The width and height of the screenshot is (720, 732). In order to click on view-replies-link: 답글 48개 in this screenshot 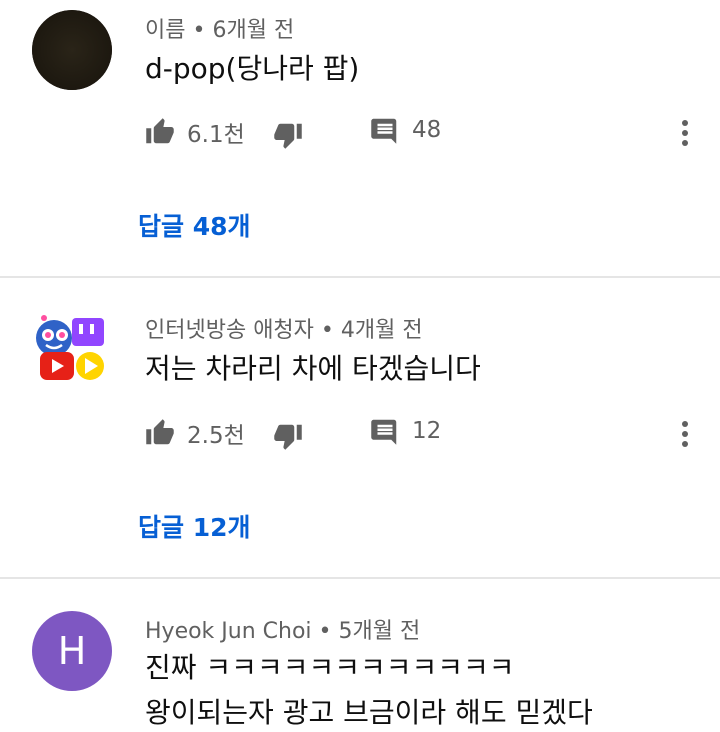, I will do `click(194, 225)`.